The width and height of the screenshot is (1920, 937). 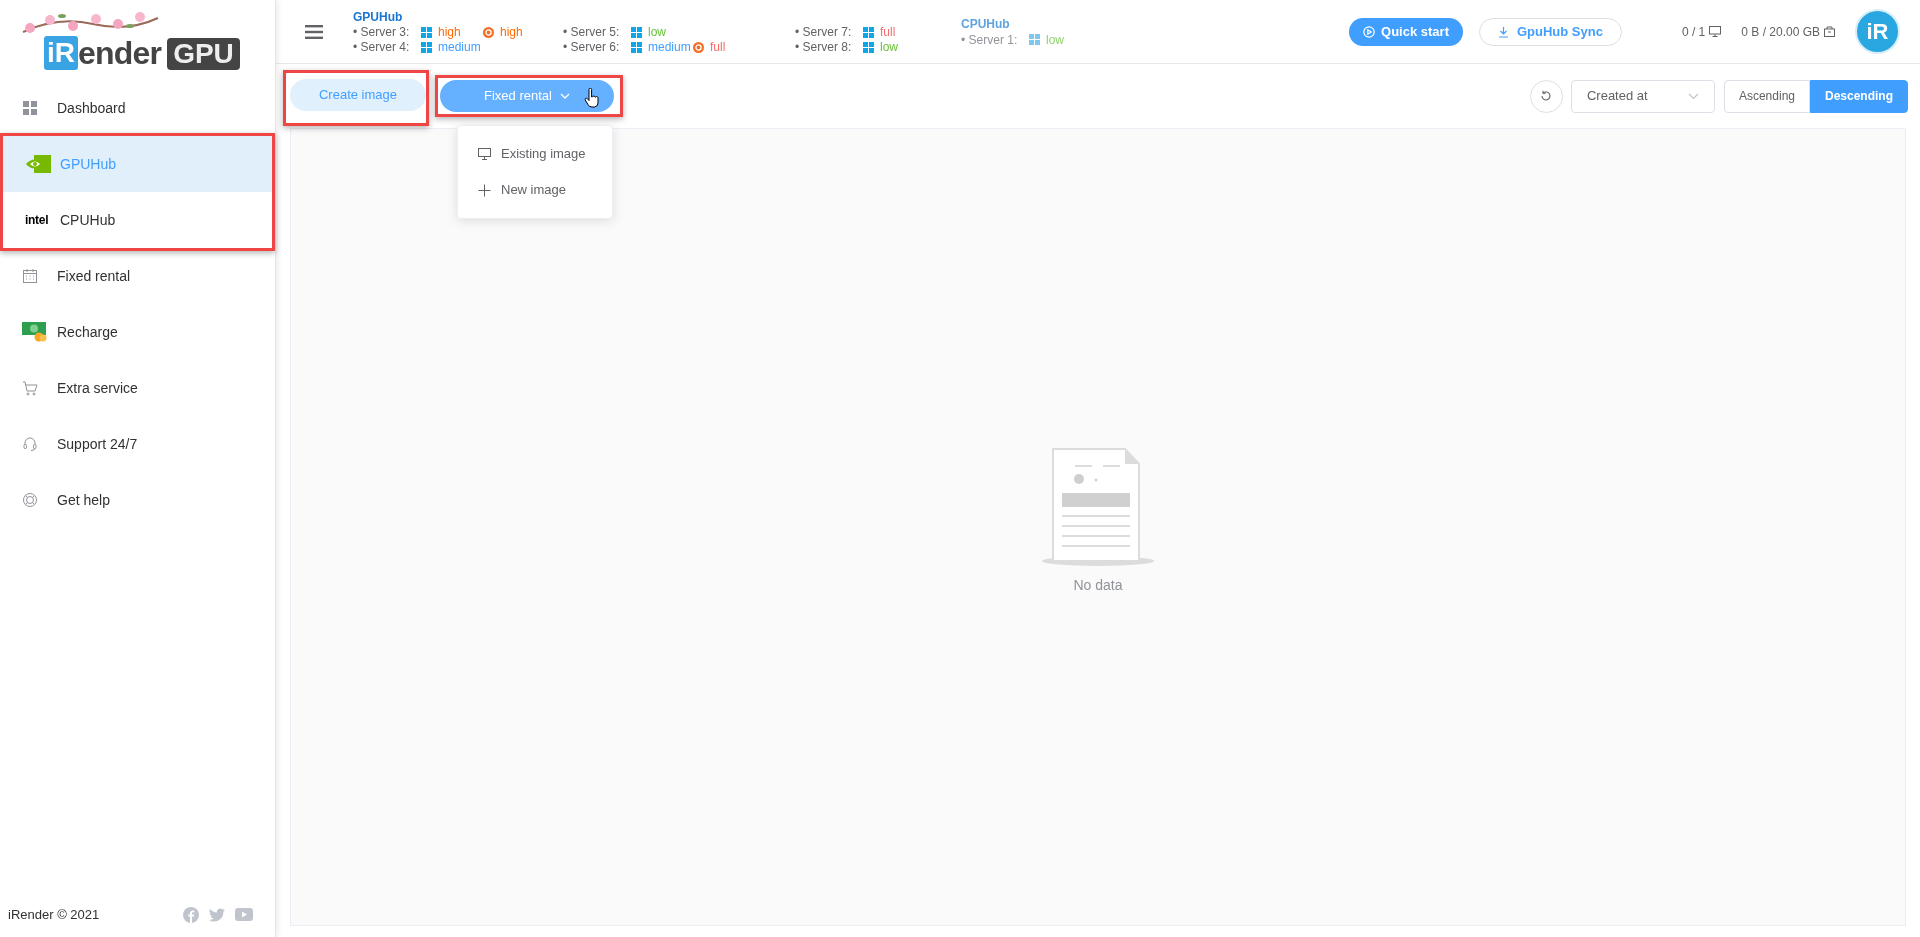 I want to click on money-icon, so click(x=35, y=332).